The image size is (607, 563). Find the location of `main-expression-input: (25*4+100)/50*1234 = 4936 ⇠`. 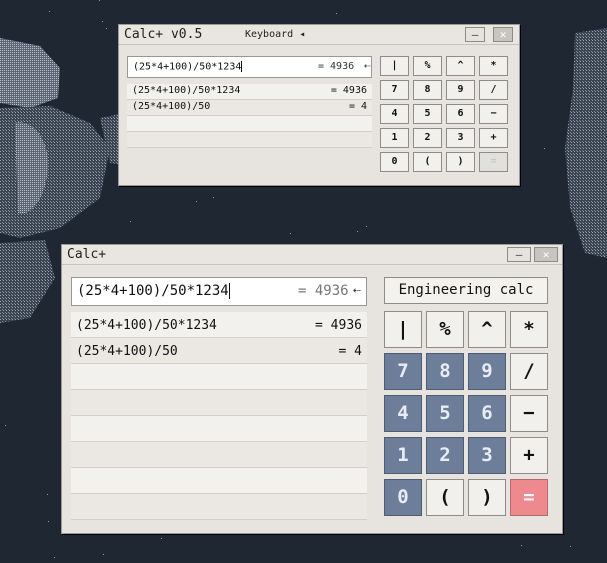

main-expression-input: (25*4+100)/50*1234 = 4936 ⇠ is located at coordinates (219, 291).